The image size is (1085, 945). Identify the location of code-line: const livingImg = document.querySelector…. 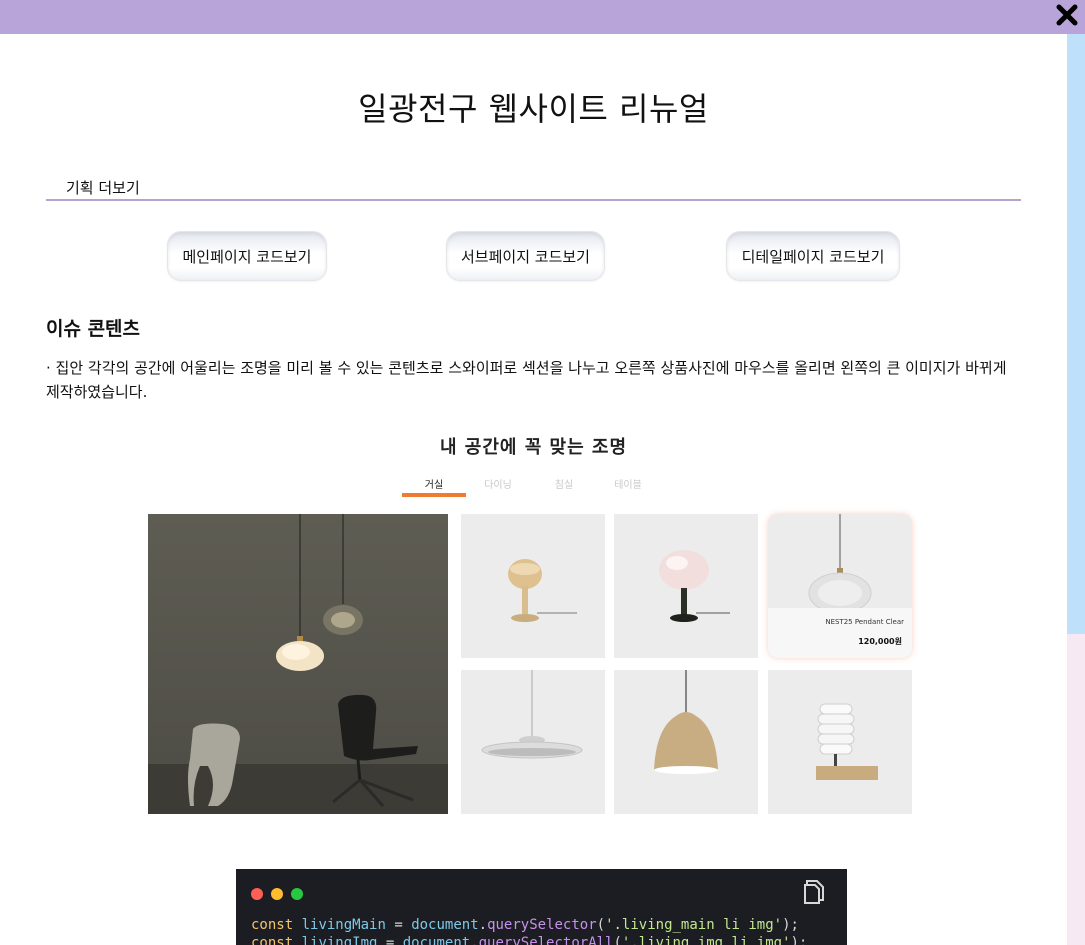
(529, 940).